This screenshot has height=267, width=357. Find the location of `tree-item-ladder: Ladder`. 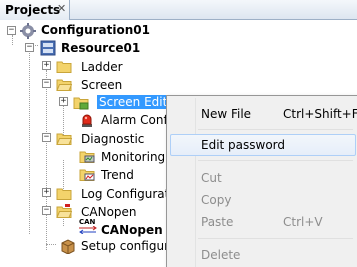

tree-item-ladder: Ladder is located at coordinates (102, 67).